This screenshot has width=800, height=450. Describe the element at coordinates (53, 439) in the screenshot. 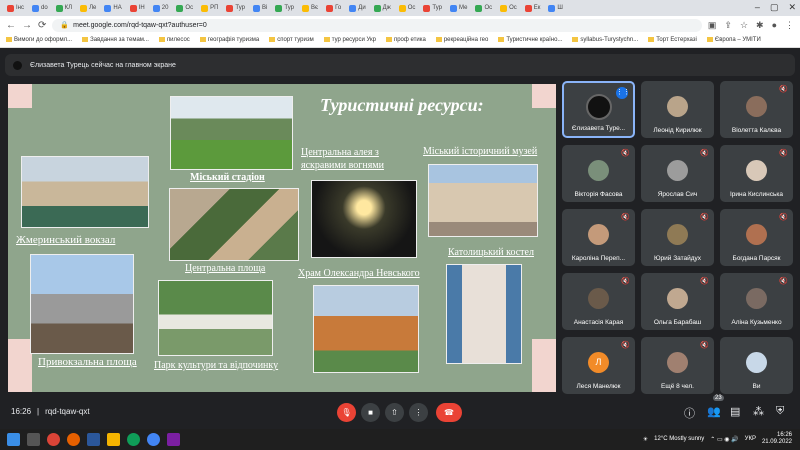

I see `chrome-icon` at that location.